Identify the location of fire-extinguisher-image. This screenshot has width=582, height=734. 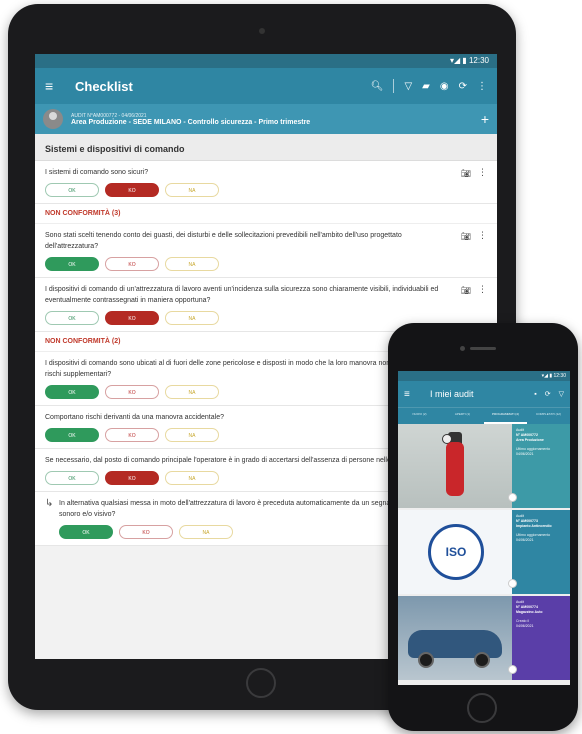
(455, 466).